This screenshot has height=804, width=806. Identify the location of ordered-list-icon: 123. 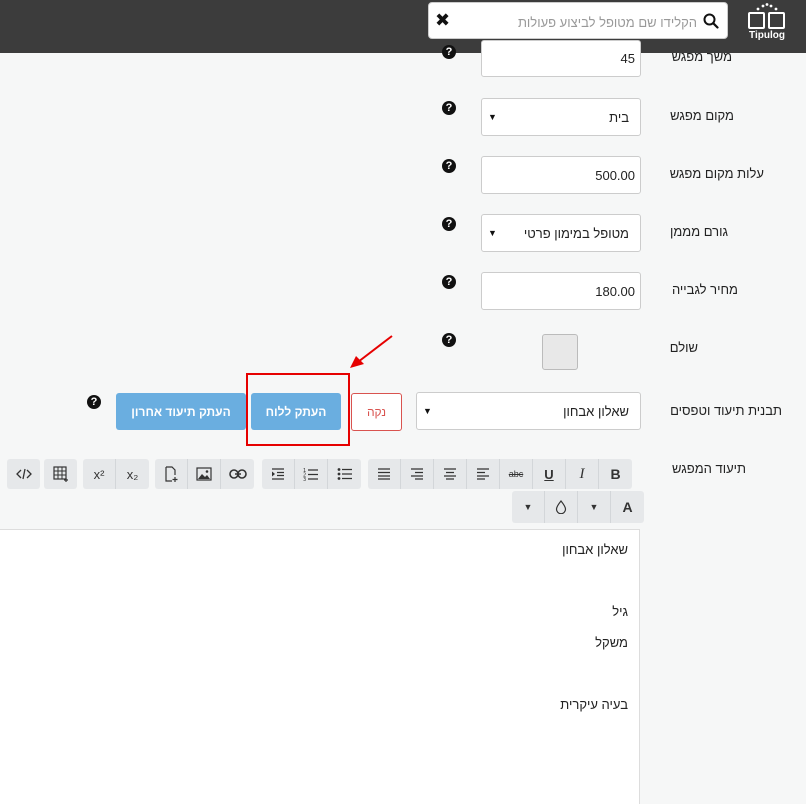
(311, 474).